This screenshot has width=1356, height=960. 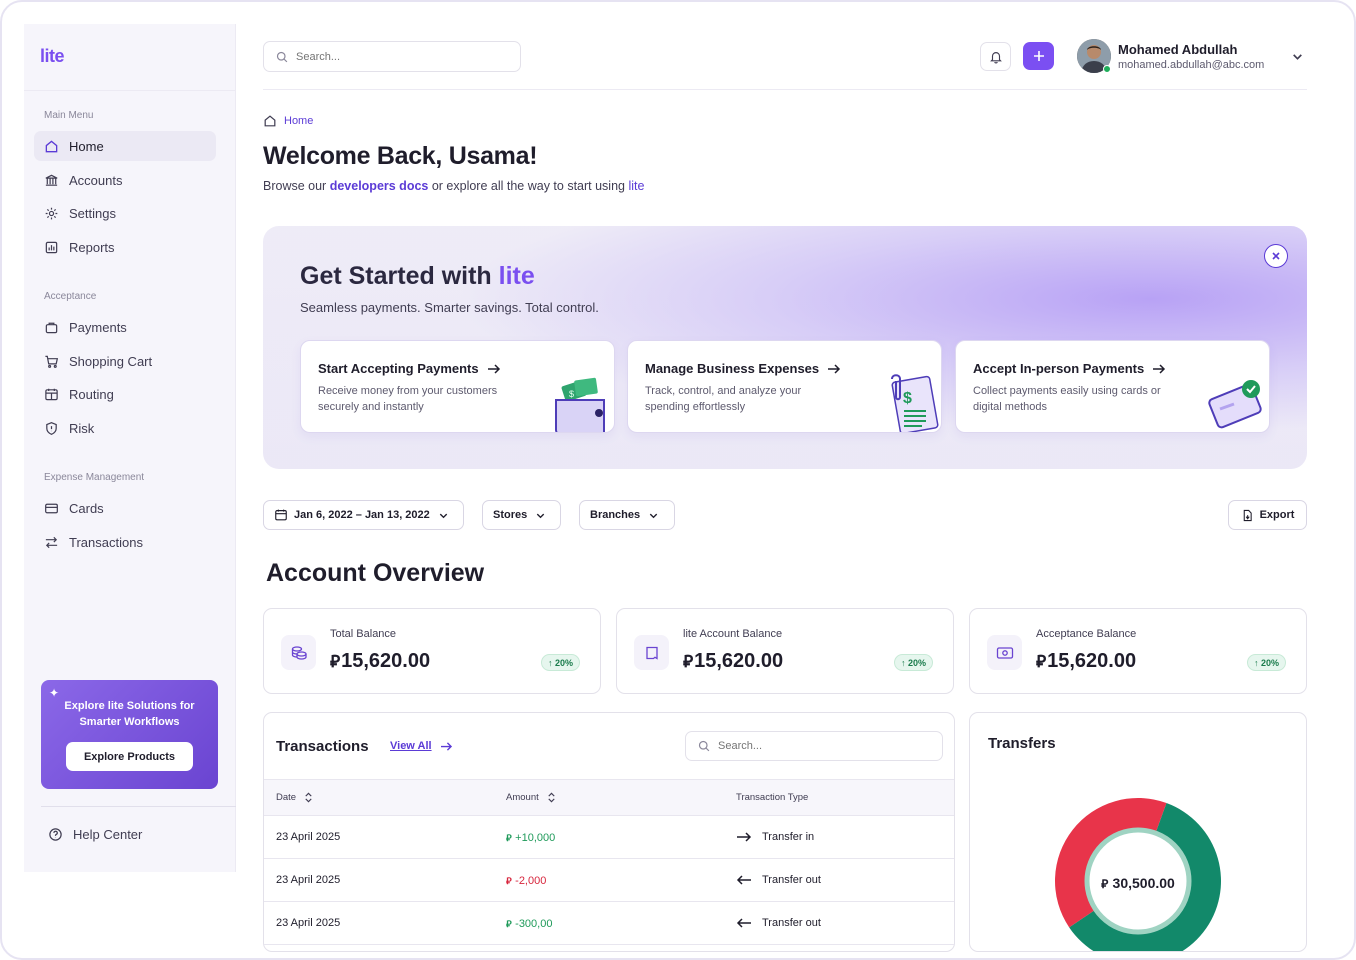 I want to click on book-icon, so click(x=651, y=652).